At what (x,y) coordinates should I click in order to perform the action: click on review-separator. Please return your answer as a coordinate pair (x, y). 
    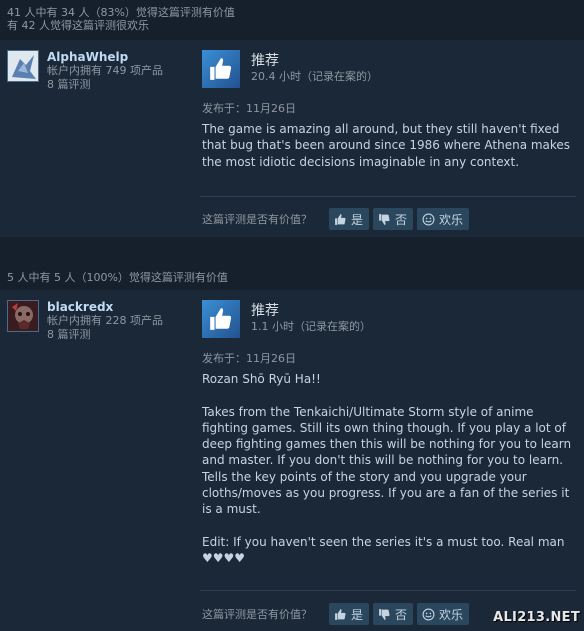
    Looking at the image, I should click on (292, 250).